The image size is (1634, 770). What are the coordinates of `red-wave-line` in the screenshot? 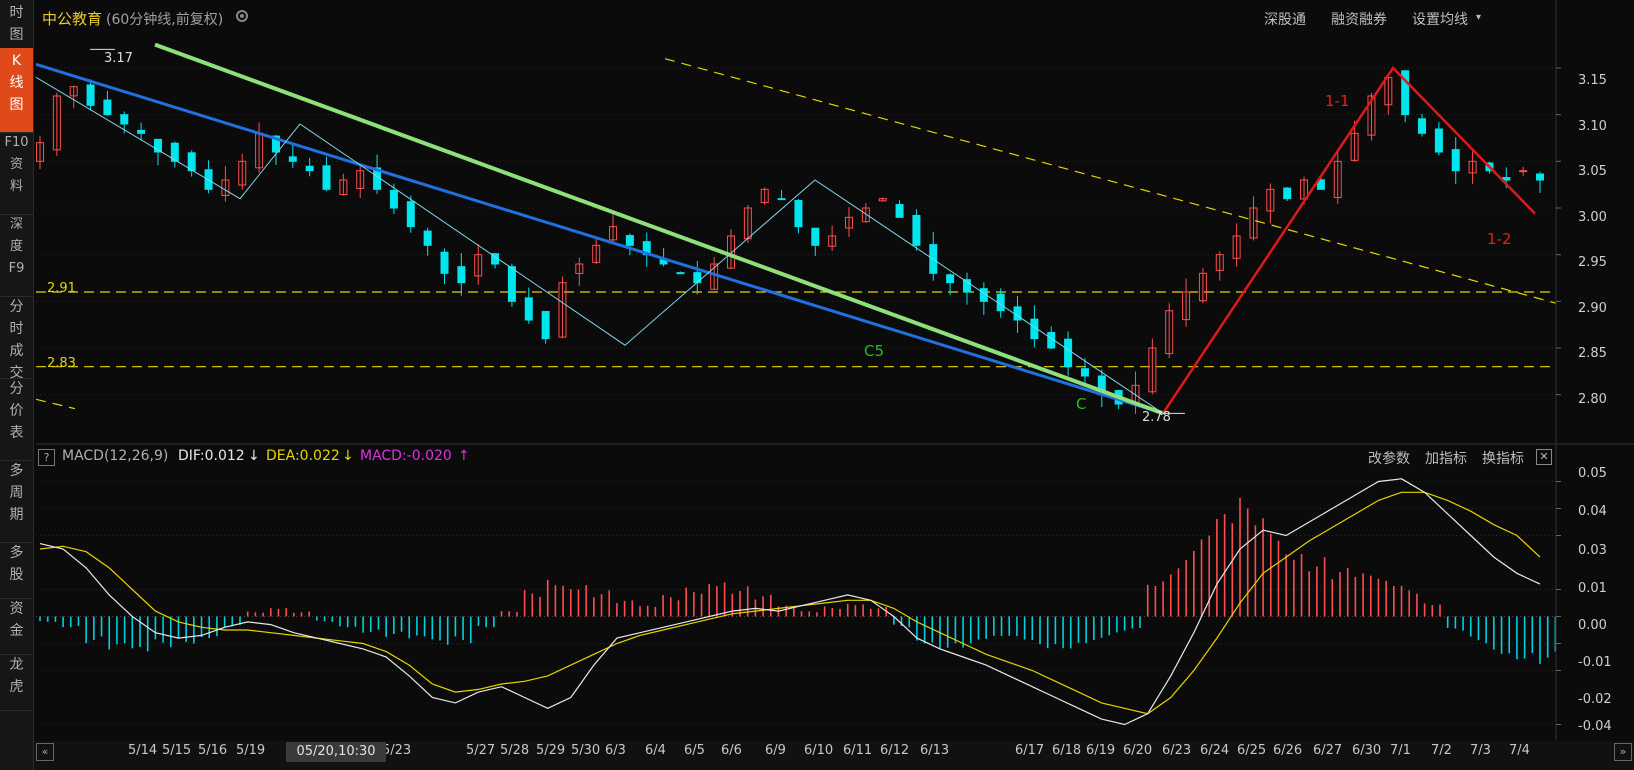 It's located at (1348, 240).